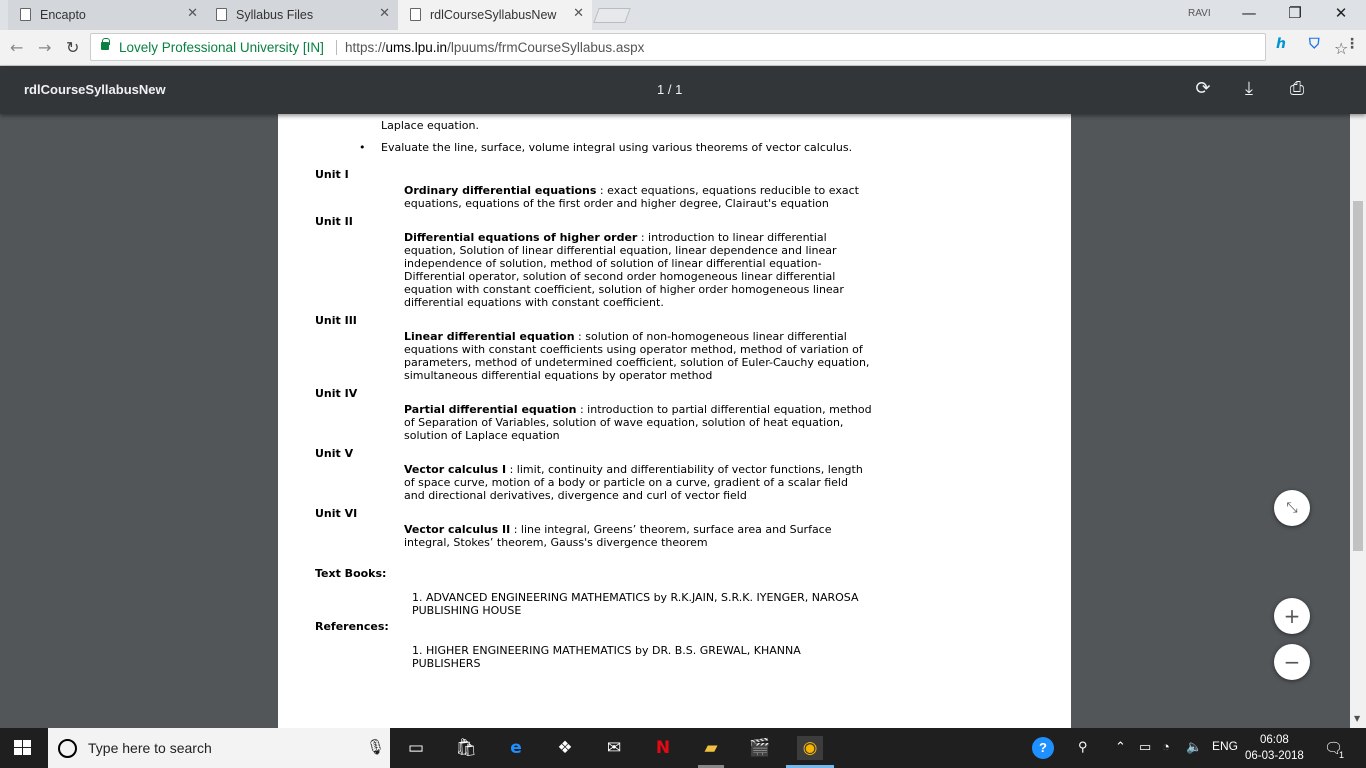 The height and width of the screenshot is (768, 1366). Describe the element at coordinates (336, 393) in the screenshot. I see `unit-label: Unit IV` at that location.